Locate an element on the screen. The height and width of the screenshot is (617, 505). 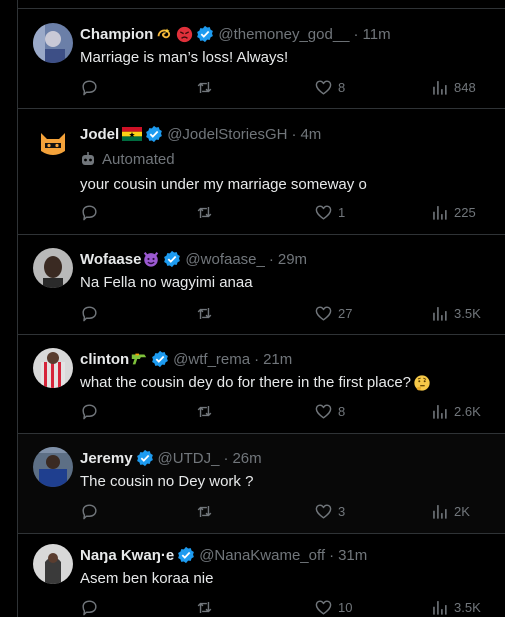
water-pistol-emoji-icon is located at coordinates (139, 359).